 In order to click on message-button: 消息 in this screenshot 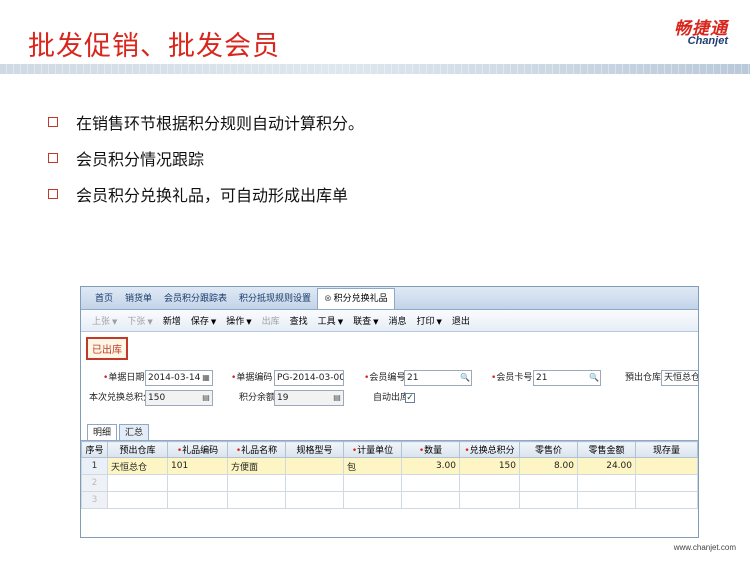, I will do `click(397, 320)`.